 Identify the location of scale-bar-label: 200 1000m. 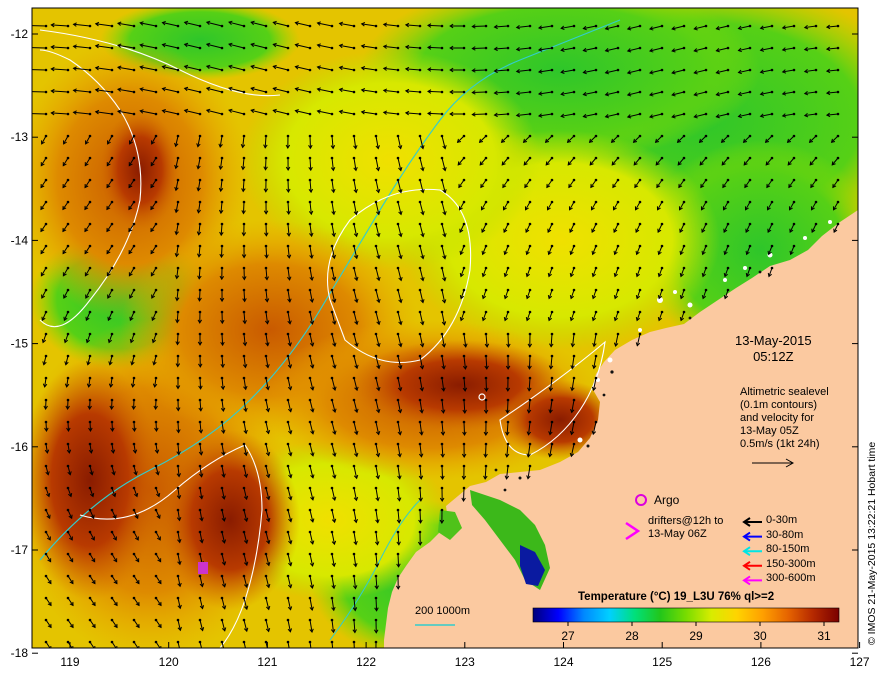
(443, 611).